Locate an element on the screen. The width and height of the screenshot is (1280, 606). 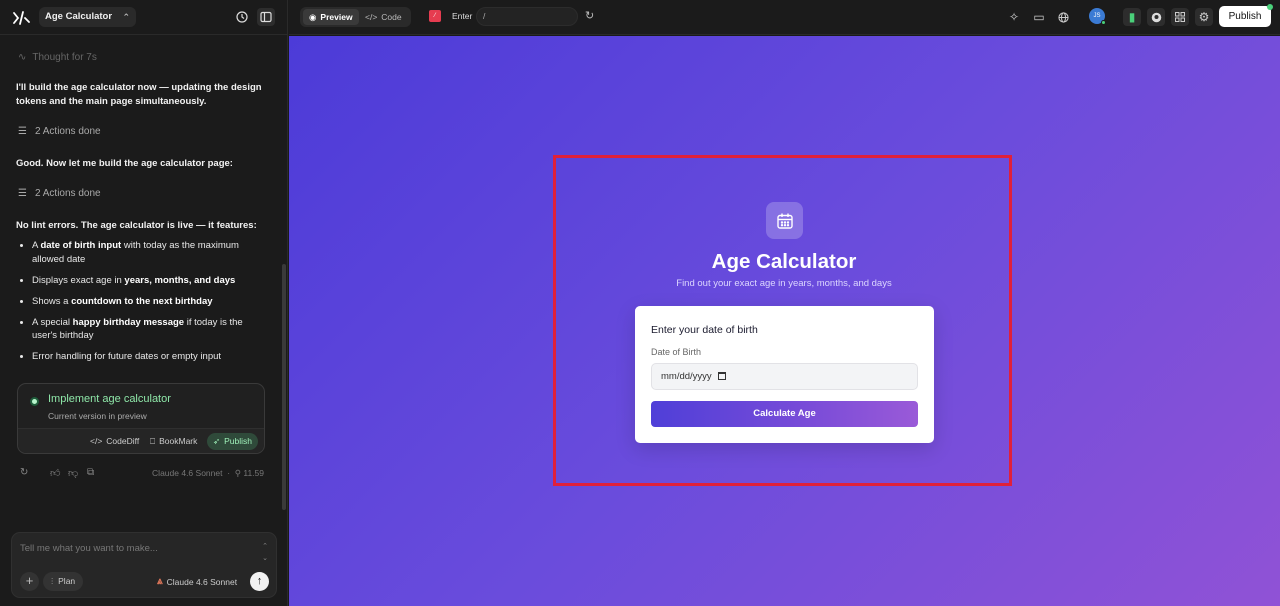
device-icon: ▭ is located at coordinates (1039, 17).